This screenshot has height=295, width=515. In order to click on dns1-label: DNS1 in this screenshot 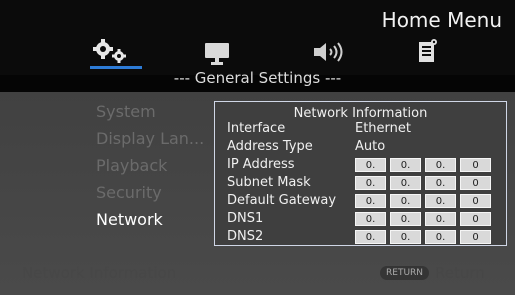, I will do `click(245, 218)`.